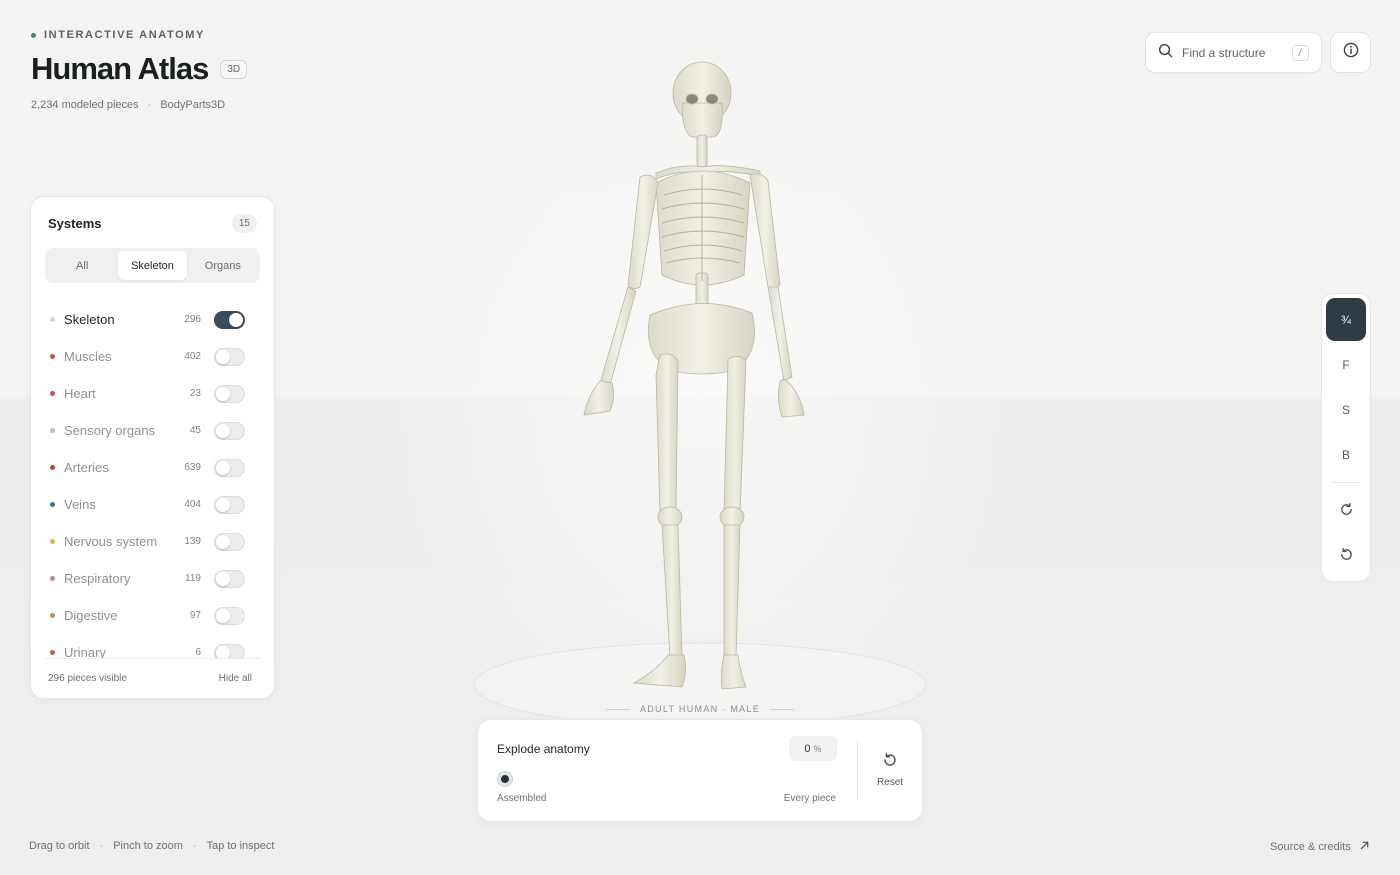 The height and width of the screenshot is (875, 1400). I want to click on system-row-skeleton: Skeleton 296, so click(153, 319).